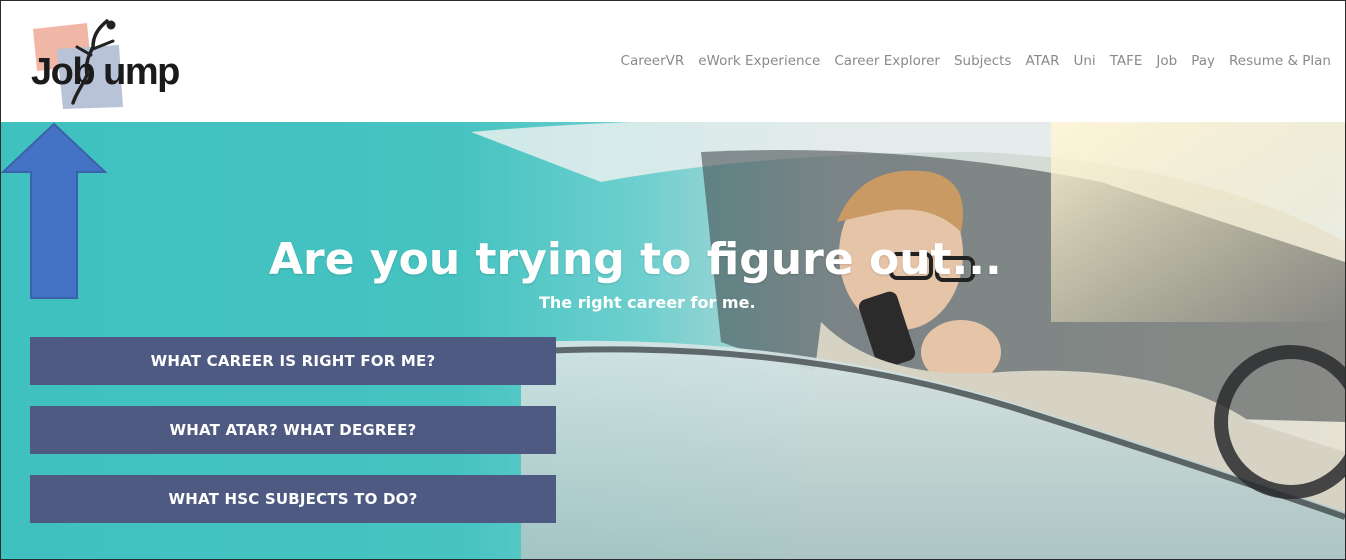 The height and width of the screenshot is (560, 1346). I want to click on nav-item-subjects: Subjects, so click(983, 61).